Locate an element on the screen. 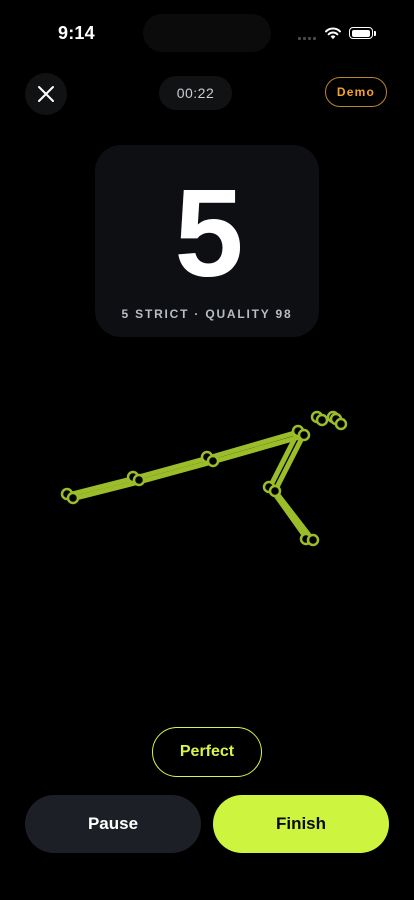 This screenshot has height=900, width=414. close-button is located at coordinates (46, 94).